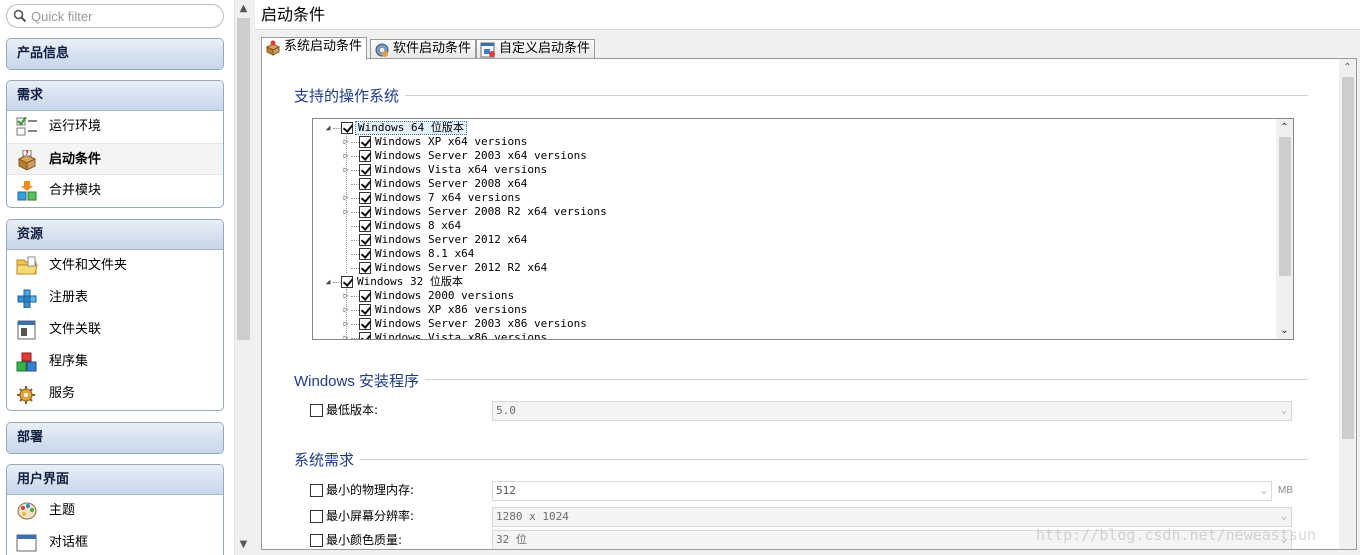 The width and height of the screenshot is (1360, 555). What do you see at coordinates (364, 540) in the screenshot?
I see `min-color-depth-label: 最小颜色质量:` at bounding box center [364, 540].